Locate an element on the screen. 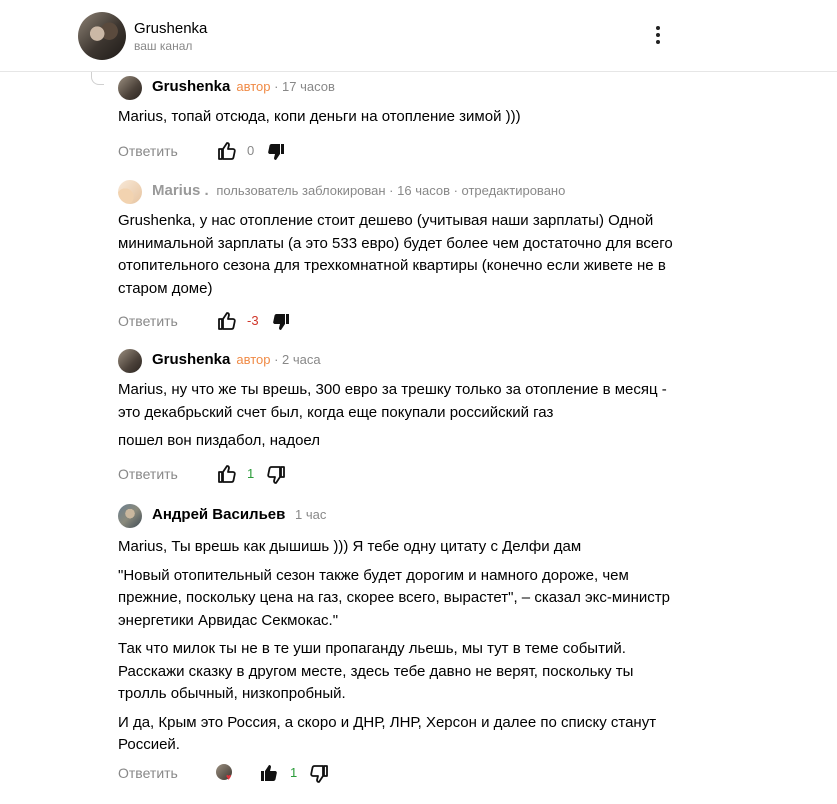  channel-name: Grushenka is located at coordinates (170, 28).